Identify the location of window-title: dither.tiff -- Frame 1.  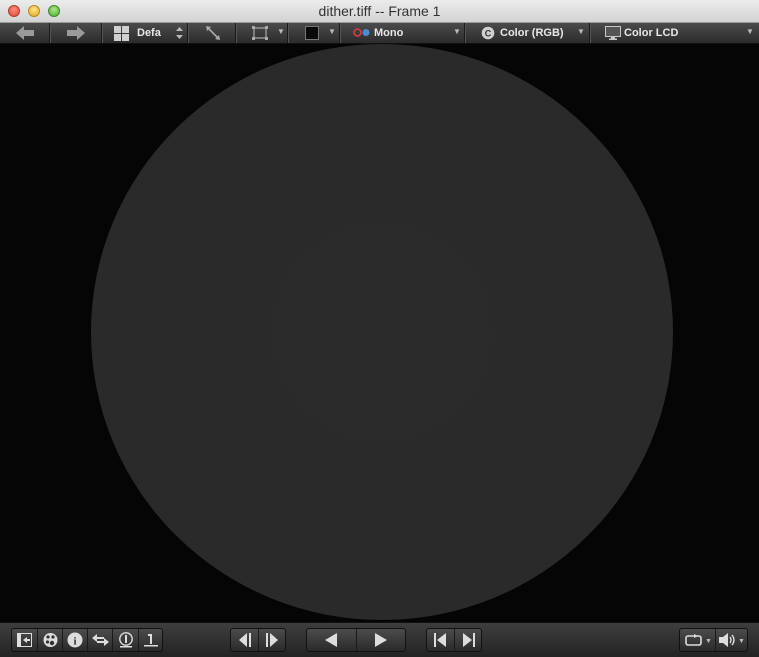
(379, 11).